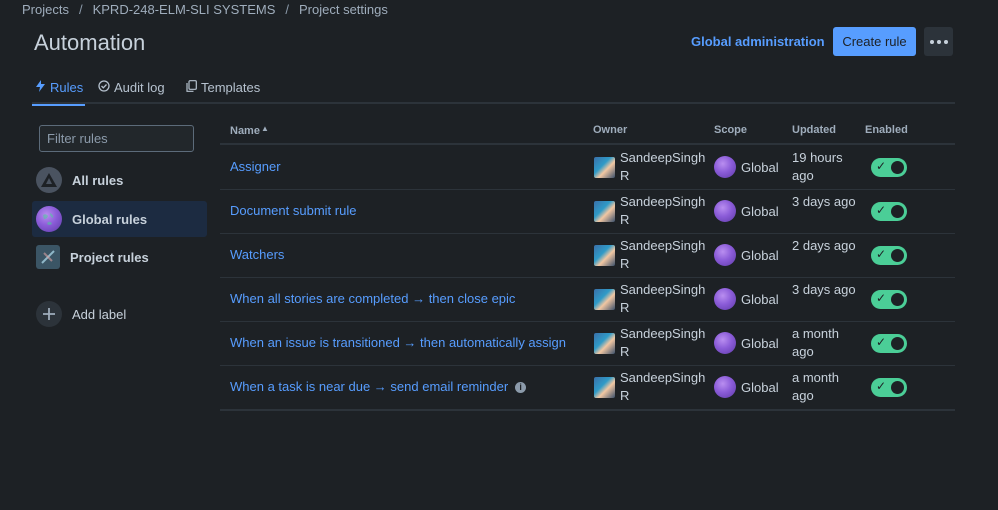  What do you see at coordinates (886, 130) in the screenshot?
I see `column-header-enabled: Enabled` at bounding box center [886, 130].